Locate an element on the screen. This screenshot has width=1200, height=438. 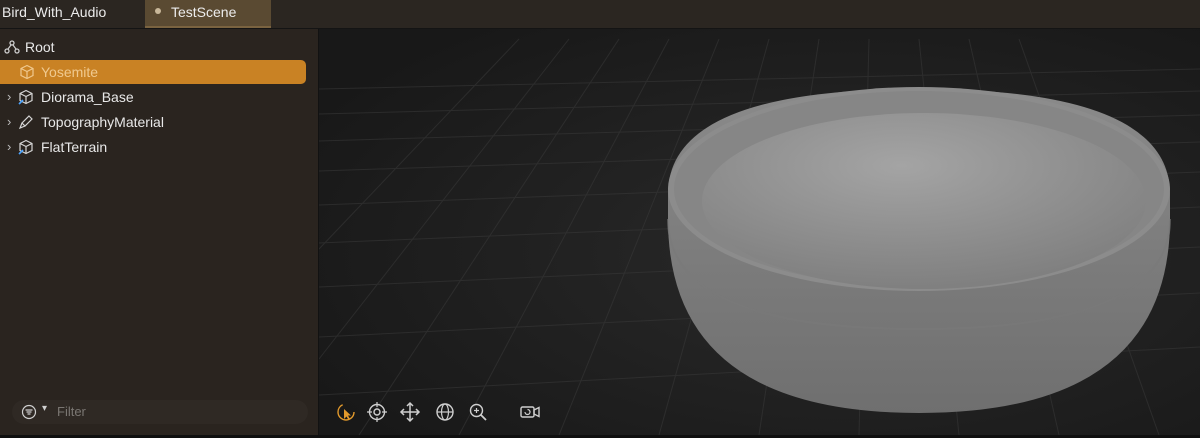
tab-bird-with-audio: Bird_With_Audio is located at coordinates (71, 14).